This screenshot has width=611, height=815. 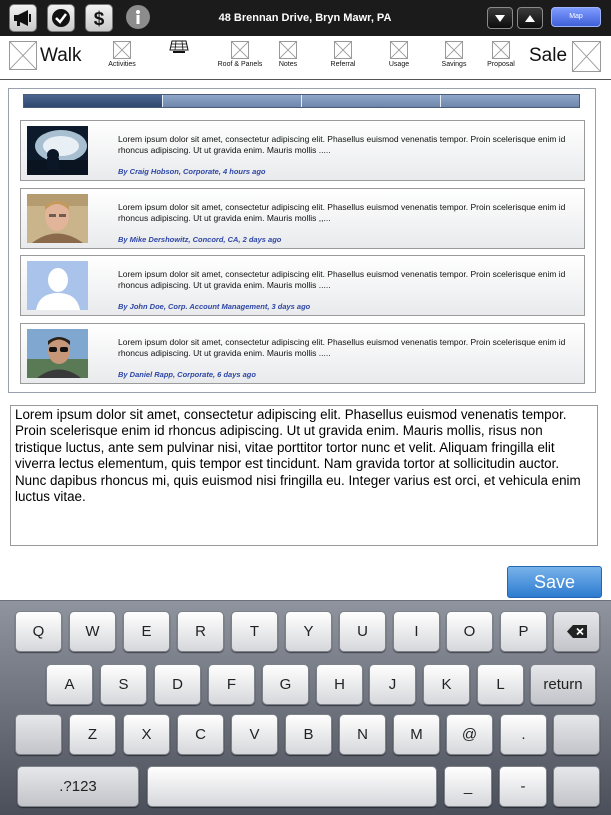 What do you see at coordinates (416, 734) in the screenshot?
I see `key-m: M` at bounding box center [416, 734].